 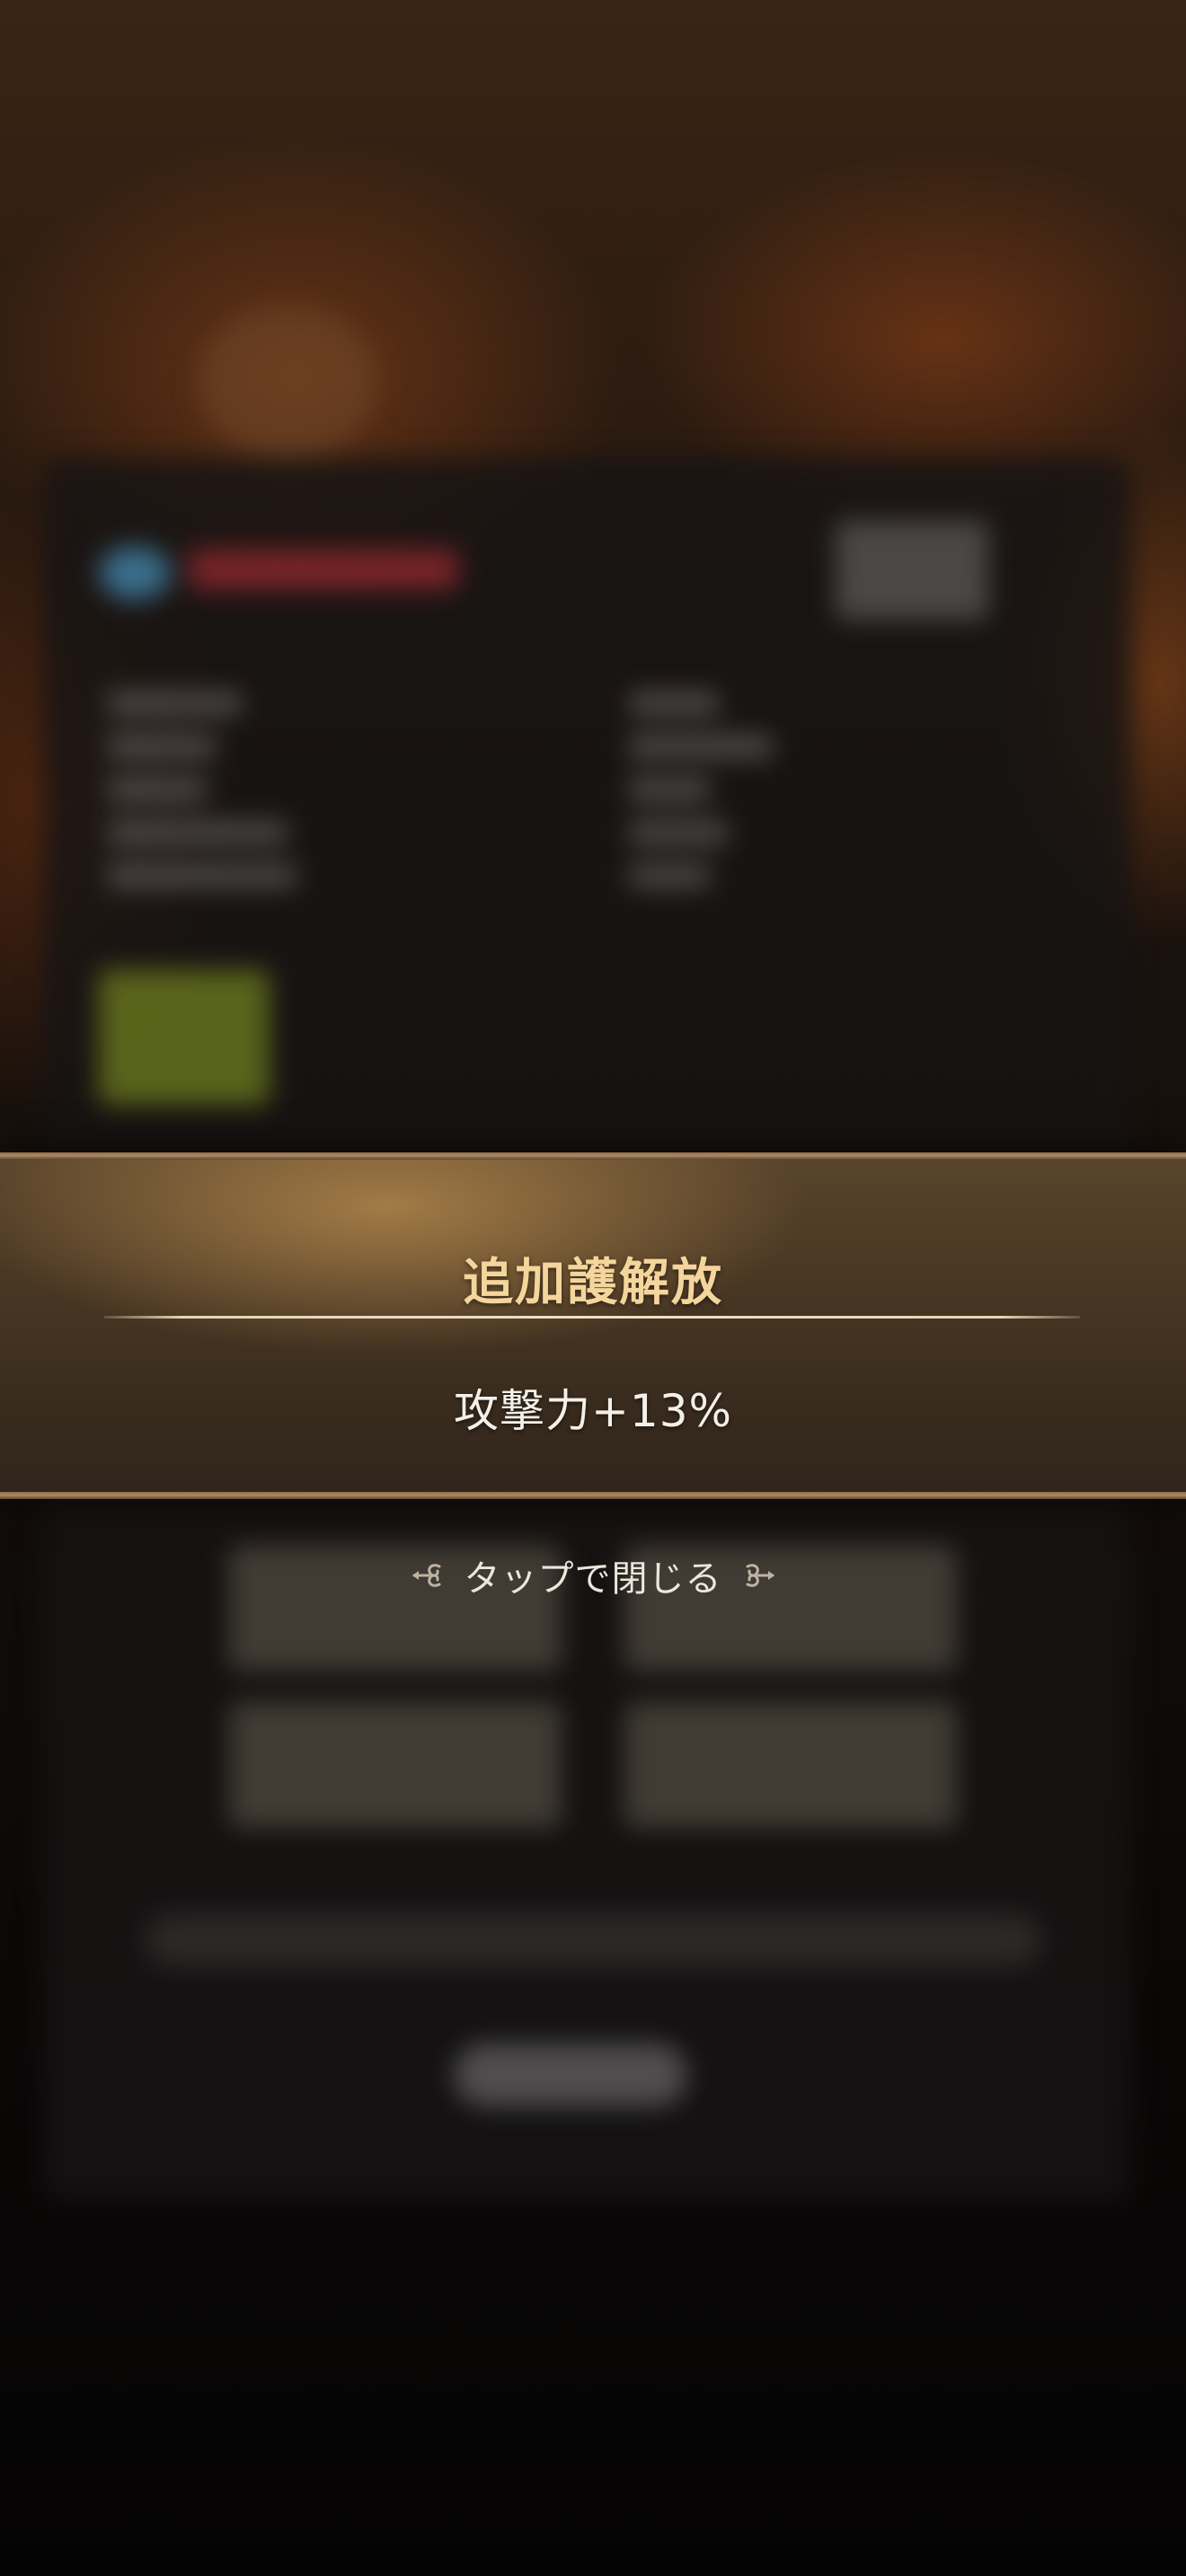 I want to click on background-header-bar, so click(x=323, y=569).